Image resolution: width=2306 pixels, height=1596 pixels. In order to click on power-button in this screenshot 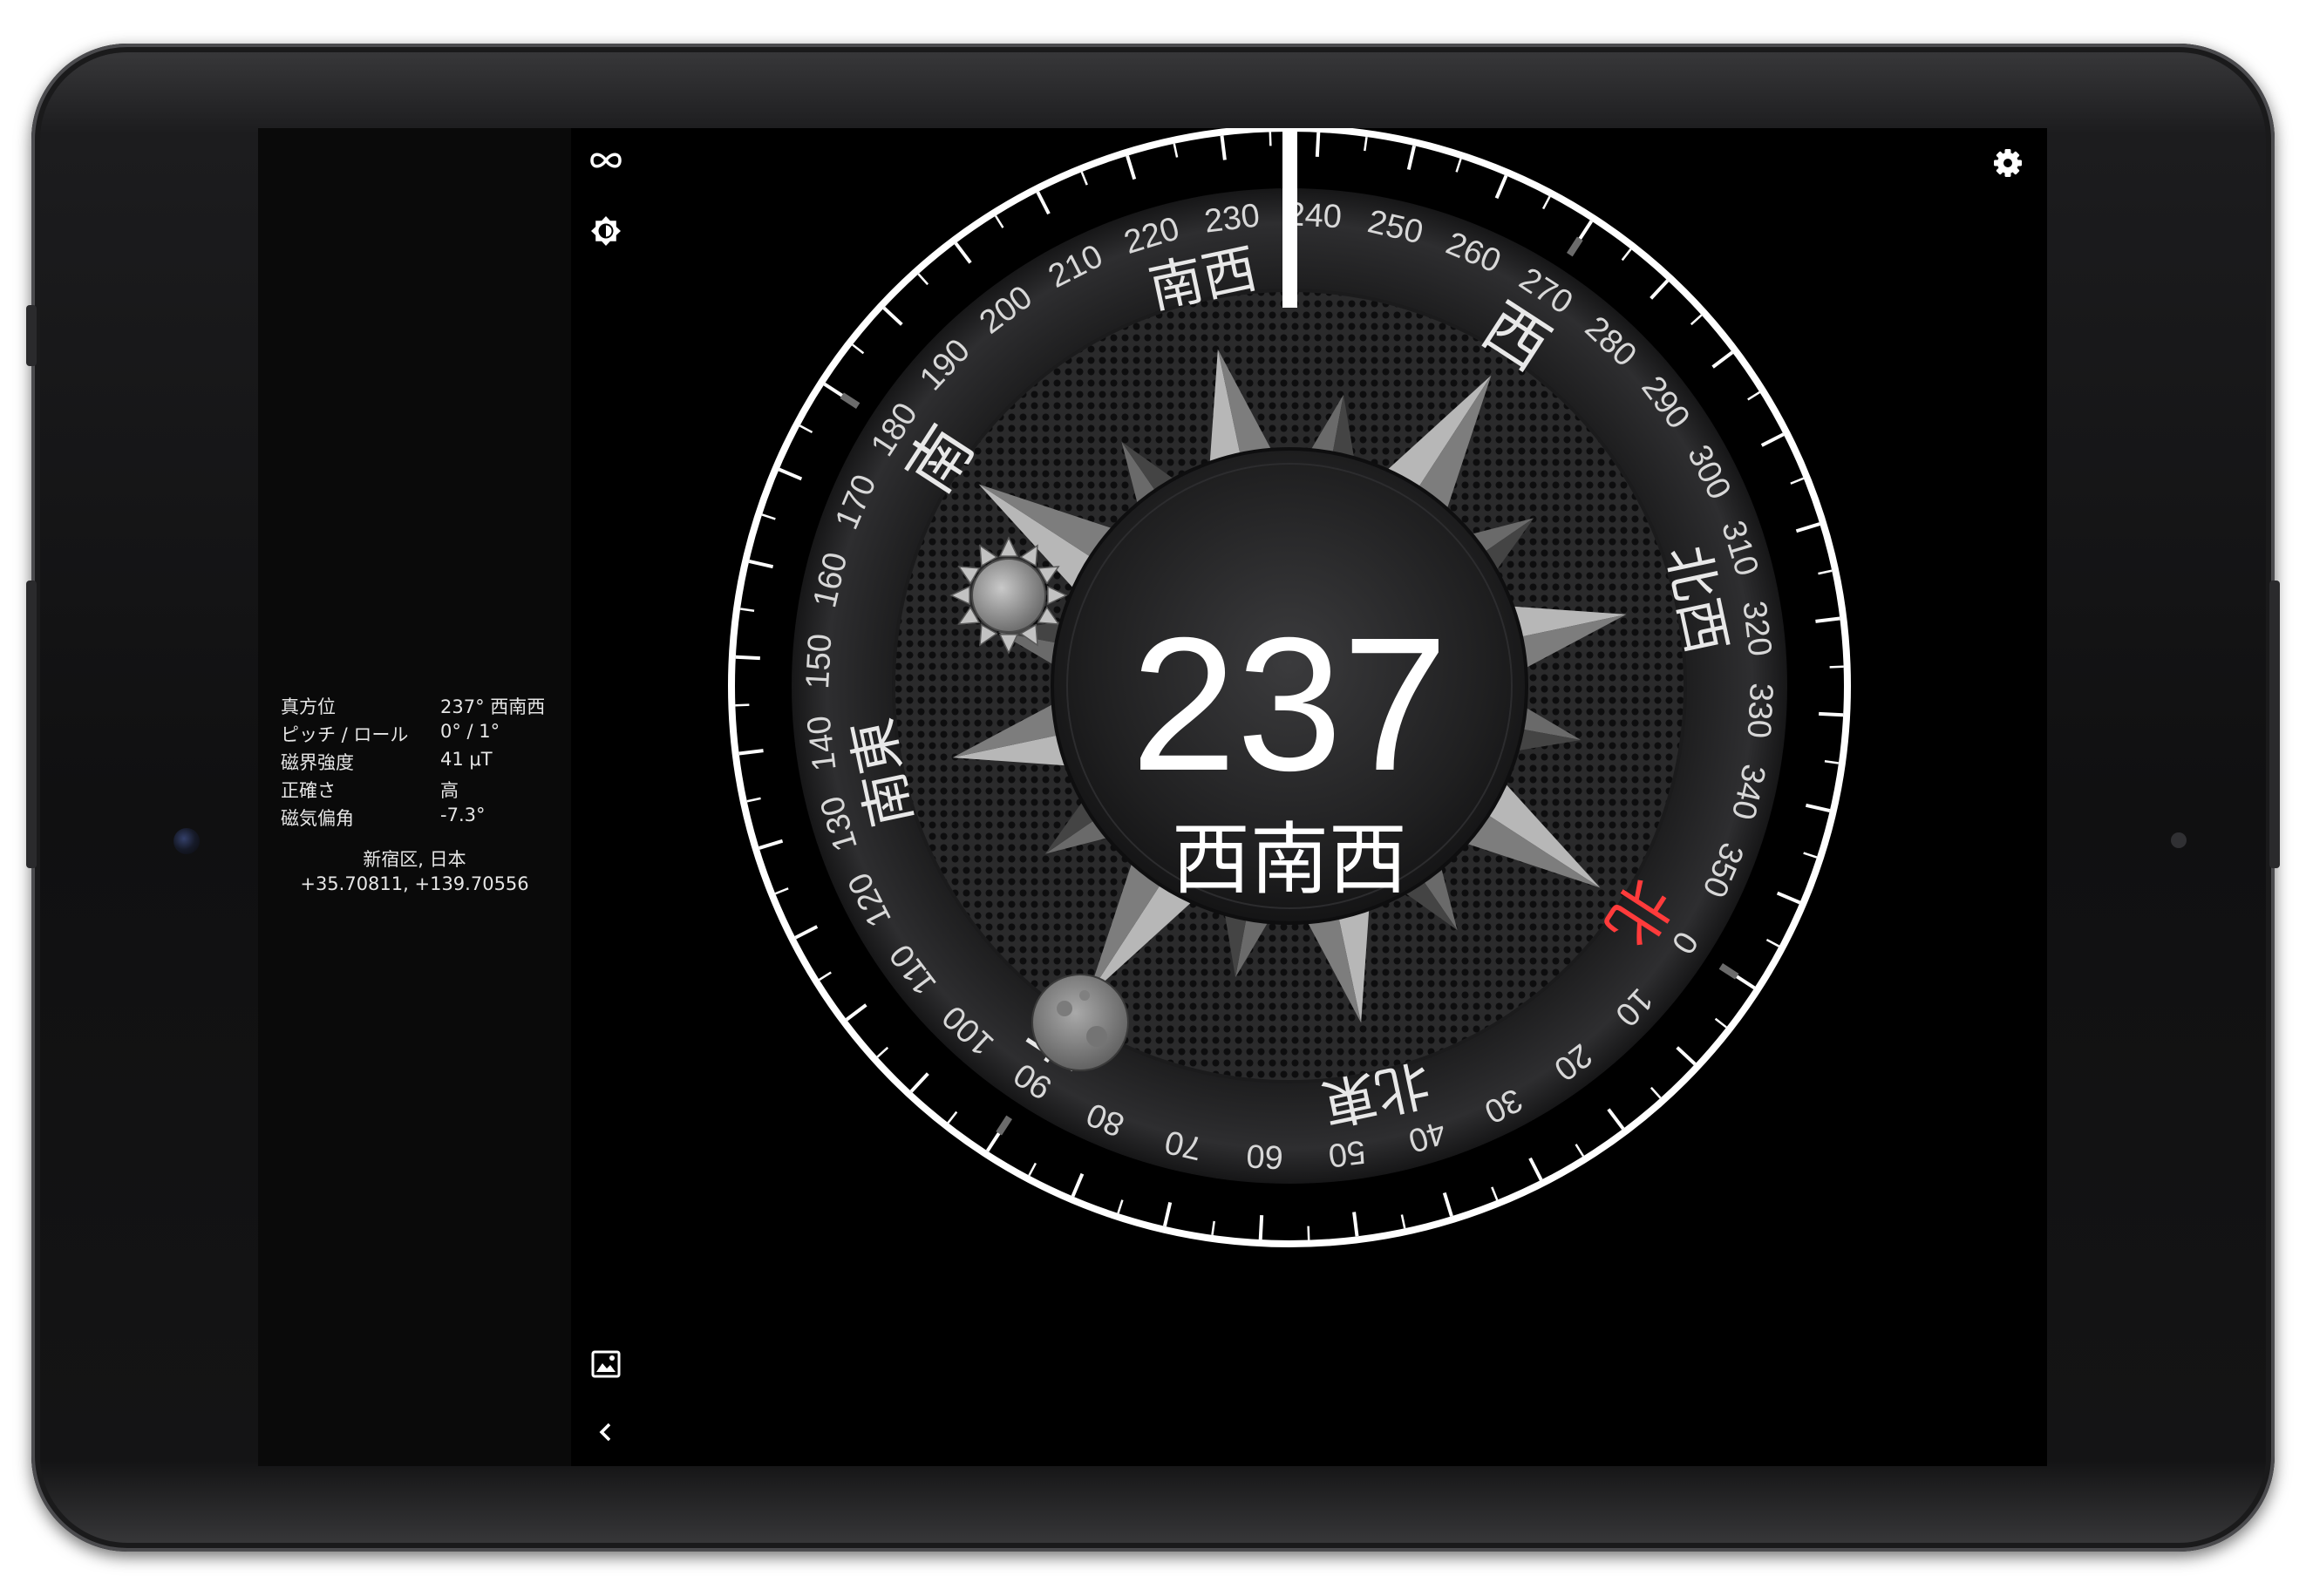, I will do `click(31, 335)`.